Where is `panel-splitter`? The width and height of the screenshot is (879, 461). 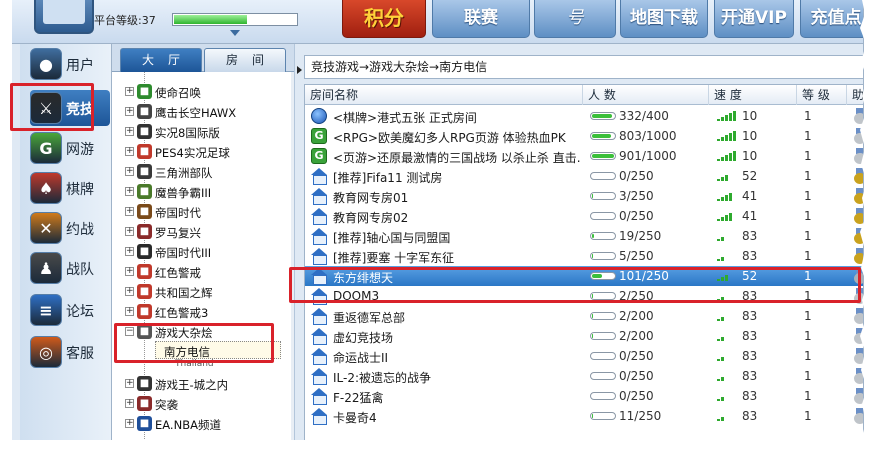 panel-splitter is located at coordinates (299, 244).